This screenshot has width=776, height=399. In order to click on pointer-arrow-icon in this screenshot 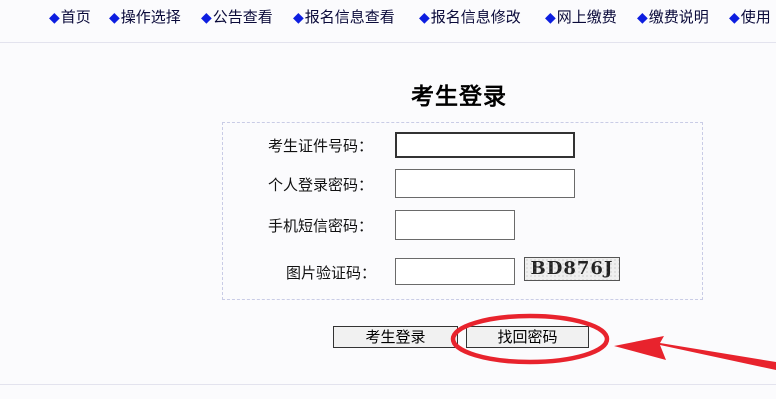, I will do `click(695, 353)`.